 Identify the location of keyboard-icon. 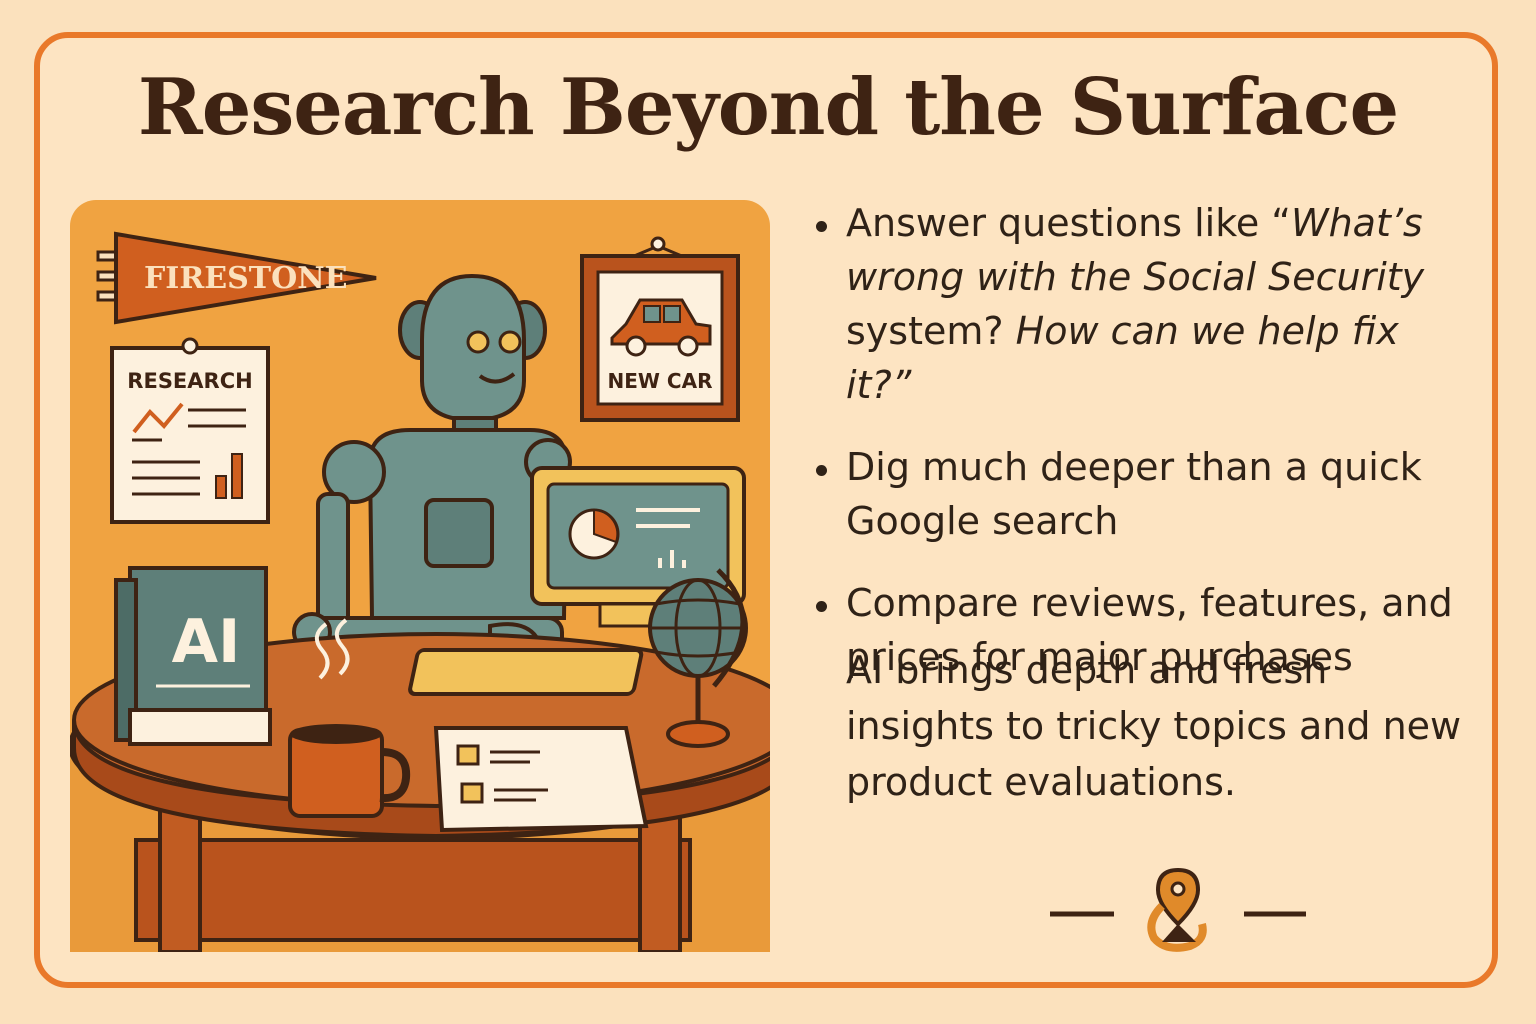
(526, 672).